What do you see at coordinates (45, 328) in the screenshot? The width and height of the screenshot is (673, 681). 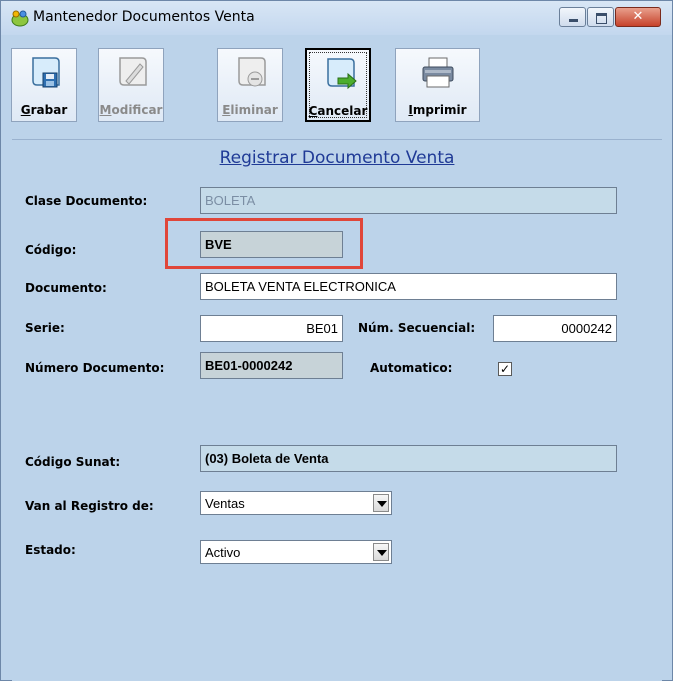 I see `serie-label: Serie:` at bounding box center [45, 328].